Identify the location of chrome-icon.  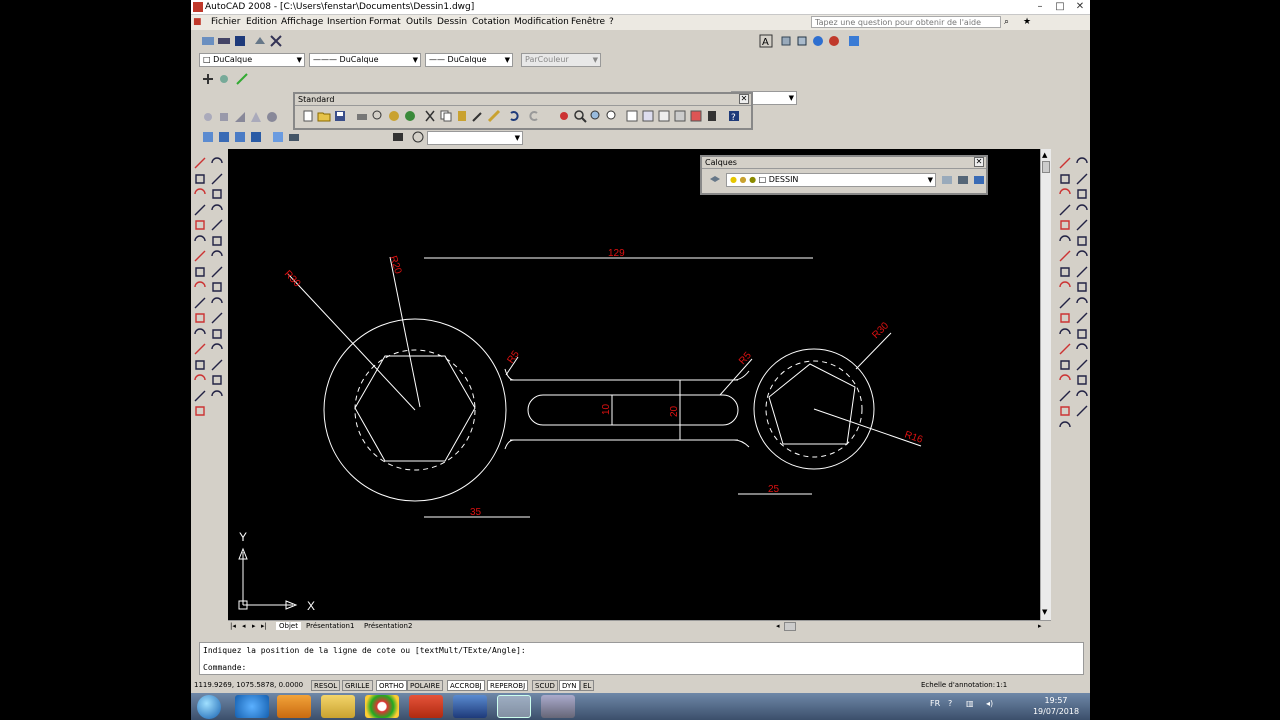
(382, 706).